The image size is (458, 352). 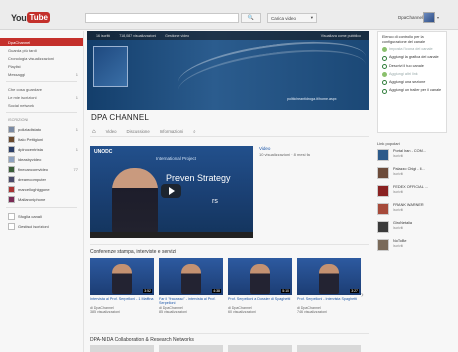 What do you see at coordinates (41, 216) in the screenshot?
I see `sidebar-item-browse-channels: Sfoglia canali` at bounding box center [41, 216].